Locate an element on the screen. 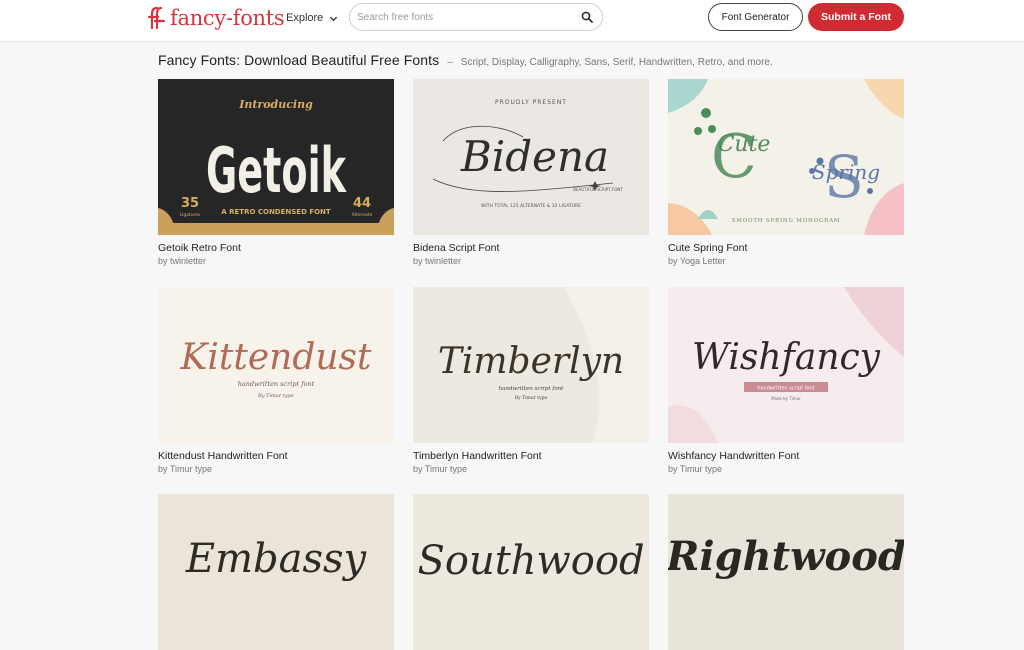  font-preview-image: Cute C Spring S SMOOTH SPRING MONOGRAM is located at coordinates (786, 157).